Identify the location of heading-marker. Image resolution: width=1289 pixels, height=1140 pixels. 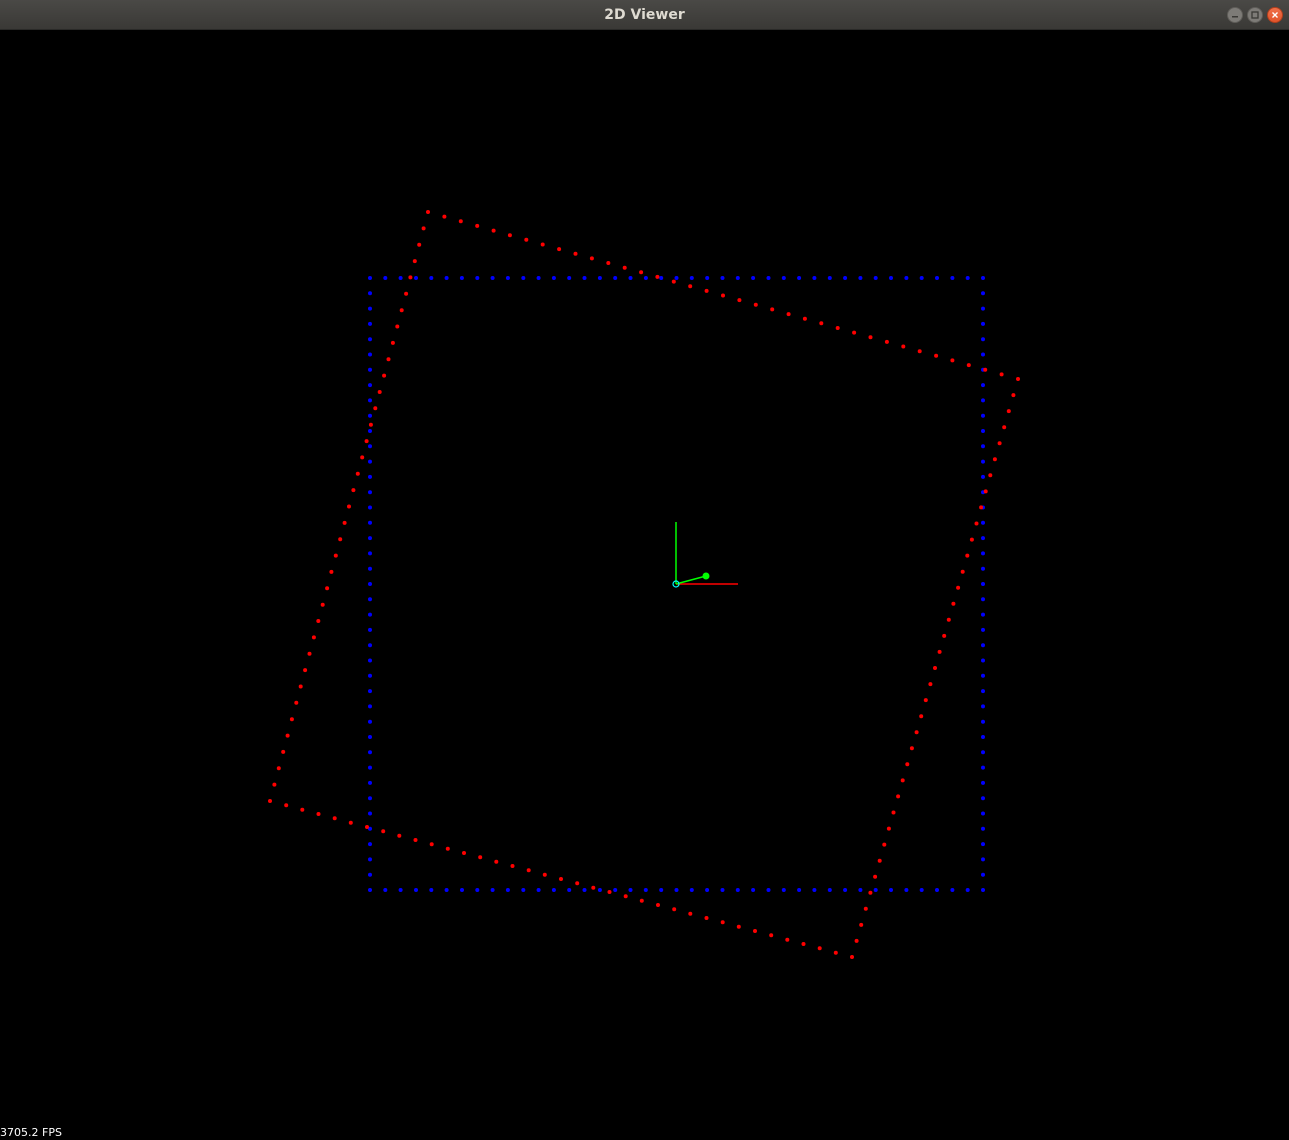
(706, 576).